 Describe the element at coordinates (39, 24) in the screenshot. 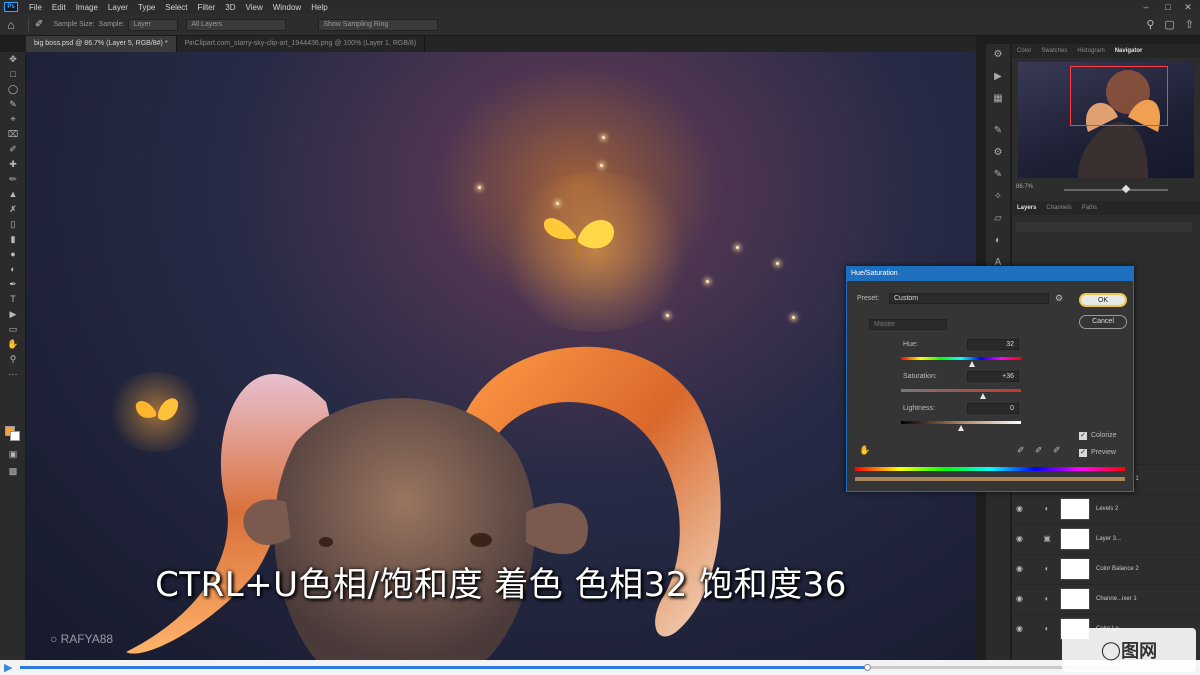

I see `eyedropper-tool-icon: ✐` at that location.